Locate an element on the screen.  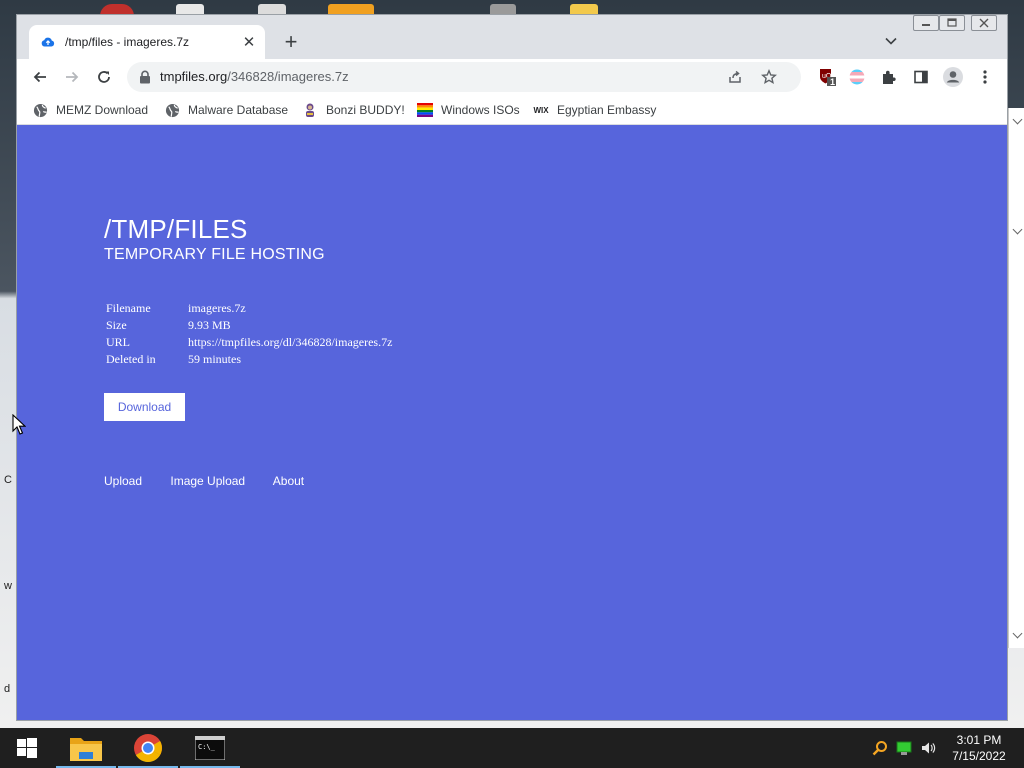
forward-button is located at coordinates (72, 77).